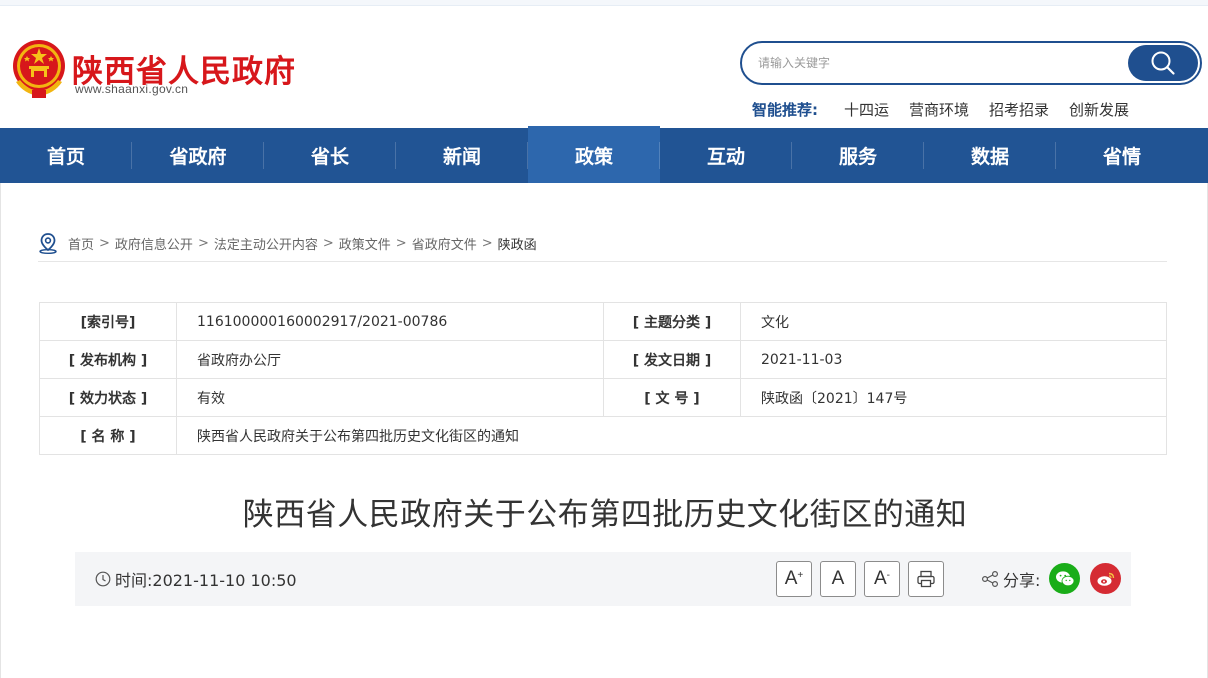 The image size is (1208, 678). I want to click on print-icon, so click(926, 579).